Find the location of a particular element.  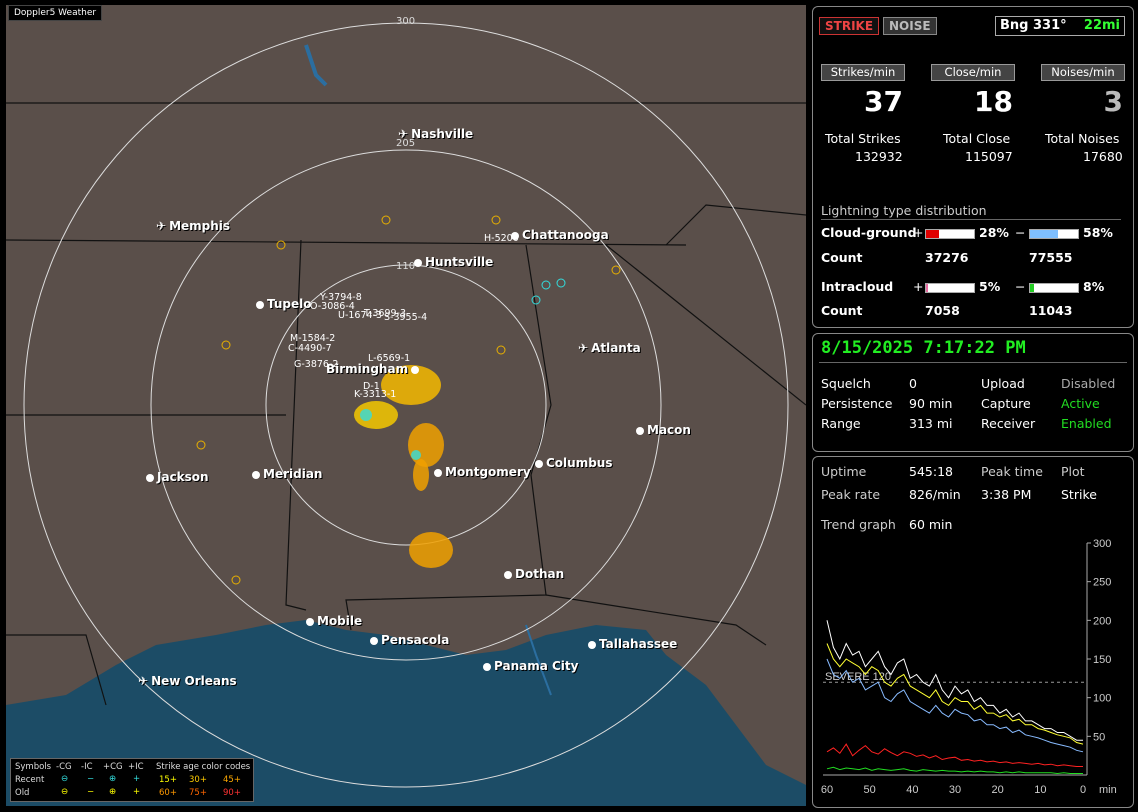

cg-negative-pct: 58% is located at coordinates (1098, 232).